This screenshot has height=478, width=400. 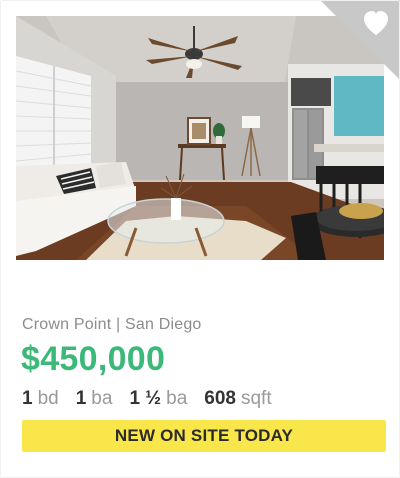 What do you see at coordinates (360, 40) in the screenshot?
I see `favorite-button` at bounding box center [360, 40].